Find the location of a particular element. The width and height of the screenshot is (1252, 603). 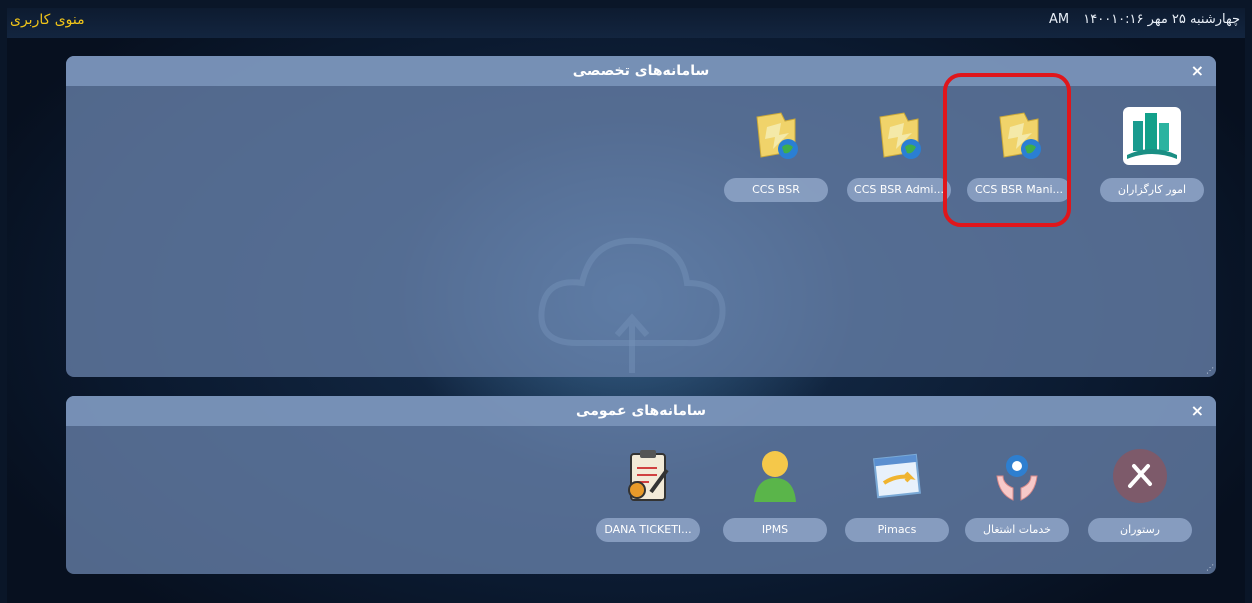

buildings-icon is located at coordinates (1152, 136).